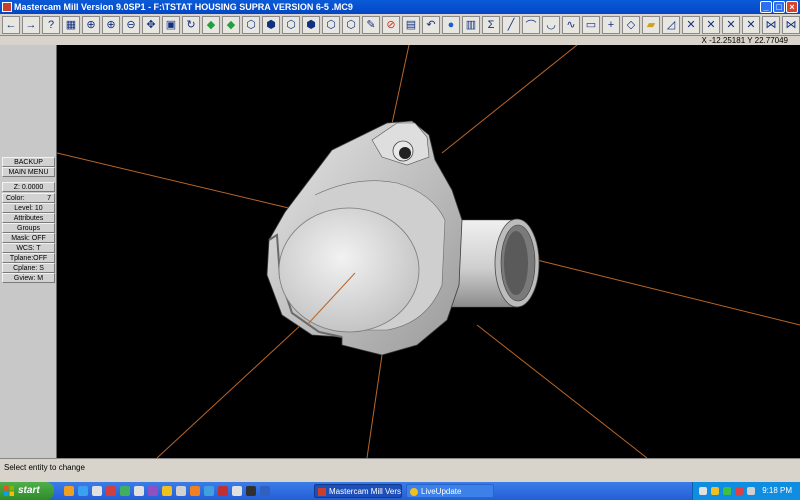 The width and height of the screenshot is (800, 500). What do you see at coordinates (571, 24) in the screenshot?
I see `spline-icon: ∿` at bounding box center [571, 24].